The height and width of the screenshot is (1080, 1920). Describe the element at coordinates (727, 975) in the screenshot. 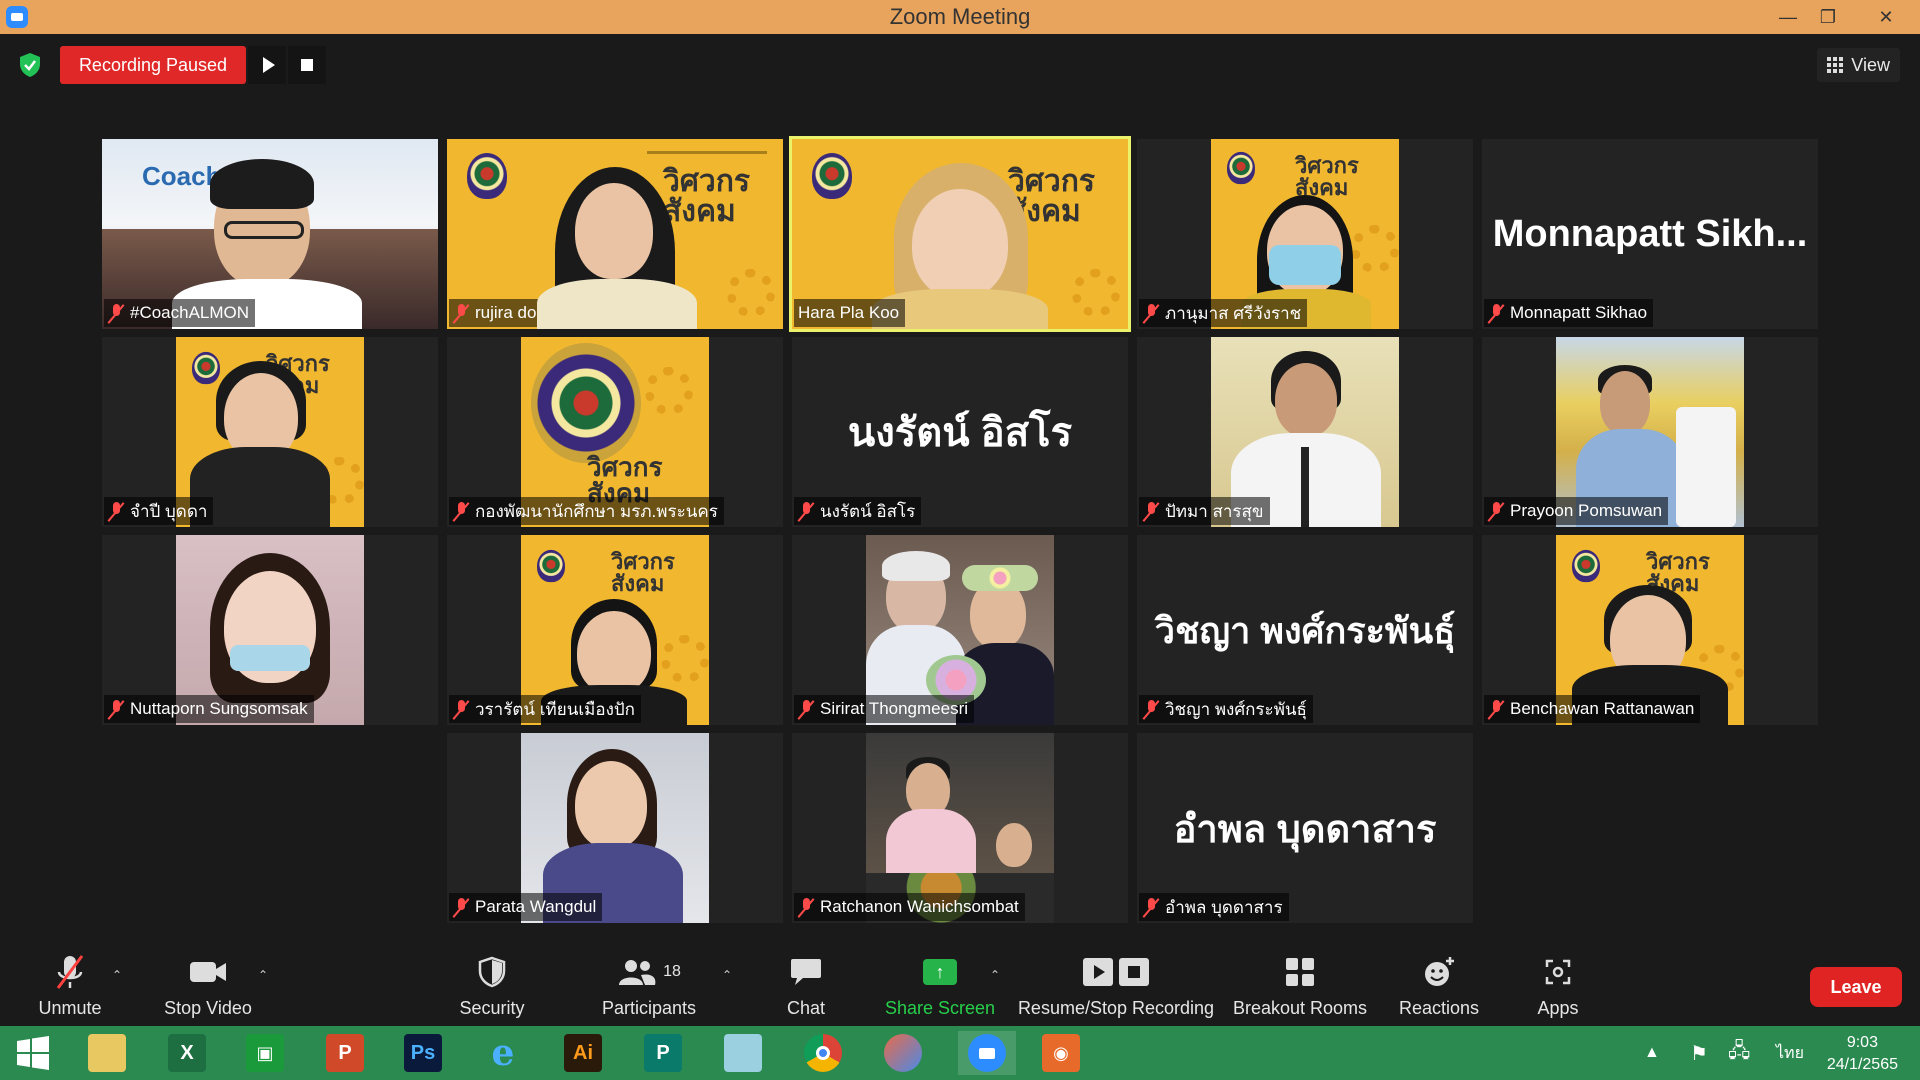

I see `participants-options-chevron-icon: ⌃` at that location.